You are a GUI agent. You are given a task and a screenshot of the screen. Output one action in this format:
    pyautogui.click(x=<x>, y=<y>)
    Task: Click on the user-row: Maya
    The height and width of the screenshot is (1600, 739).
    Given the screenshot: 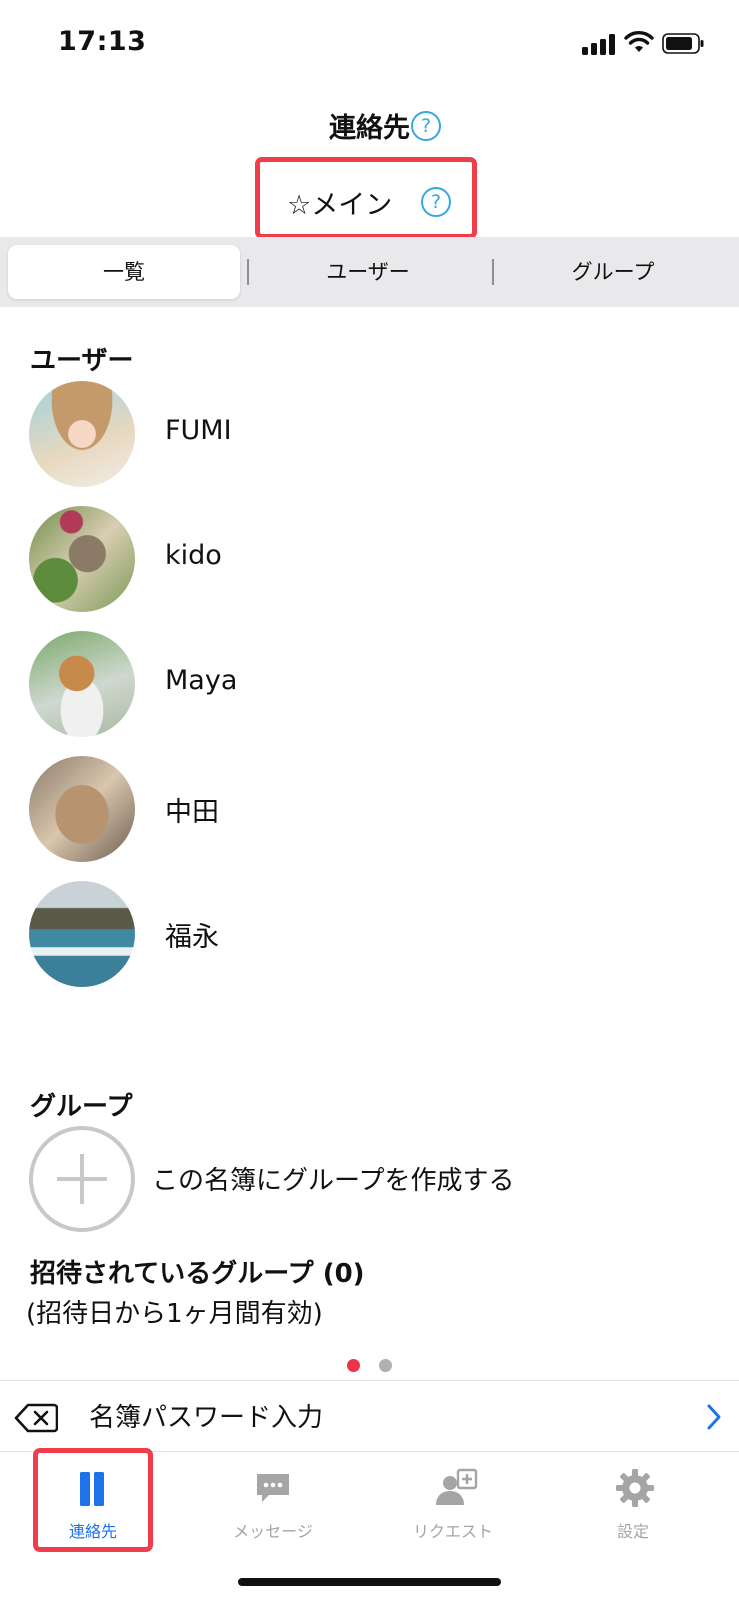 What is the action you would take?
    pyautogui.click(x=369, y=686)
    